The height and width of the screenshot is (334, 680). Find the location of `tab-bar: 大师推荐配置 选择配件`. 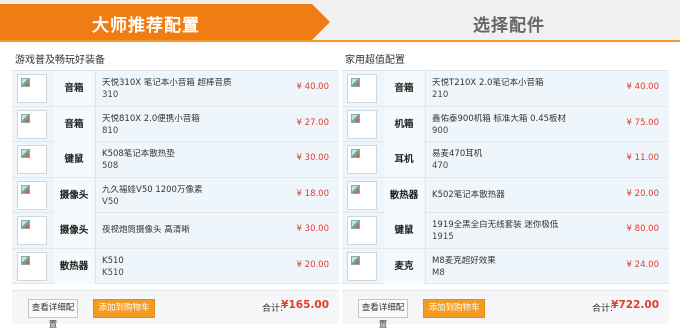

tab-bar: 大师推荐配置 选择配件 is located at coordinates (340, 21).